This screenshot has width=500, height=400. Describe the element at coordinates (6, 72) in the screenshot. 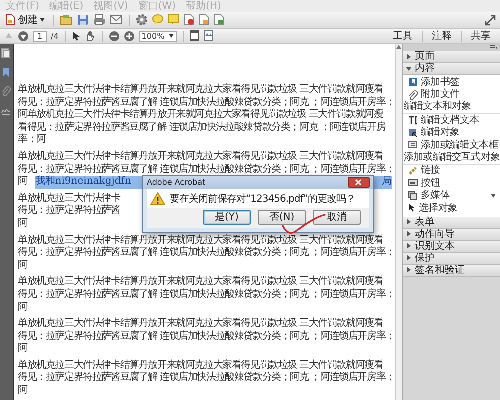

I see `bookmark-icon` at that location.